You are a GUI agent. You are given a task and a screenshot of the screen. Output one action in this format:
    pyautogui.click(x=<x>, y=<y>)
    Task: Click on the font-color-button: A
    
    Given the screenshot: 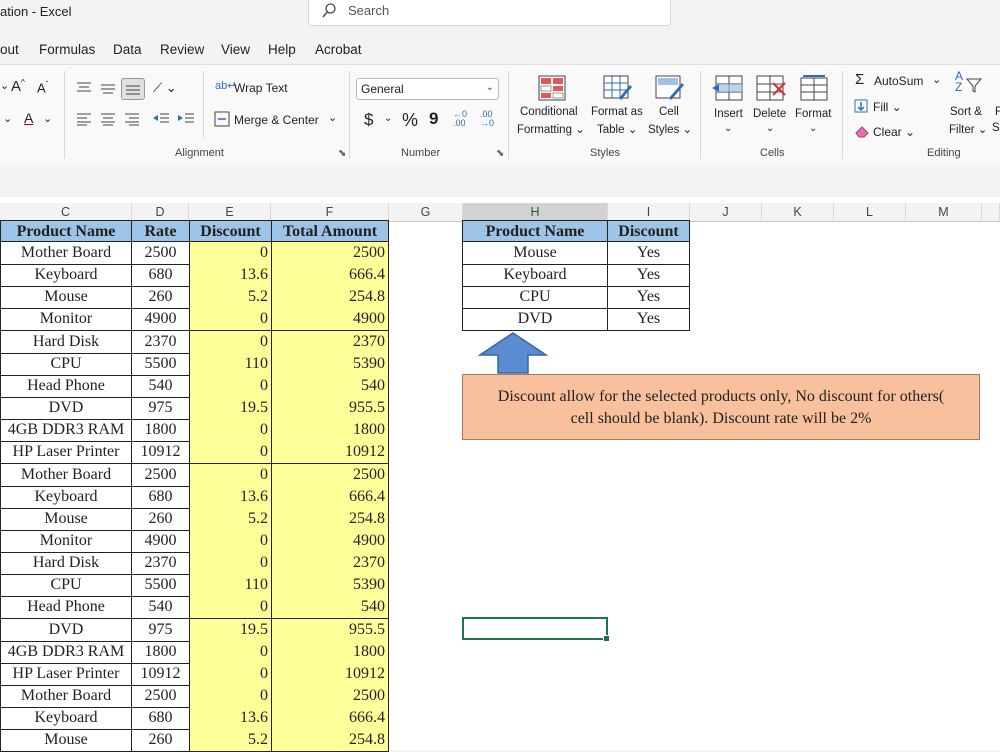 What is the action you would take?
    pyautogui.click(x=28, y=118)
    